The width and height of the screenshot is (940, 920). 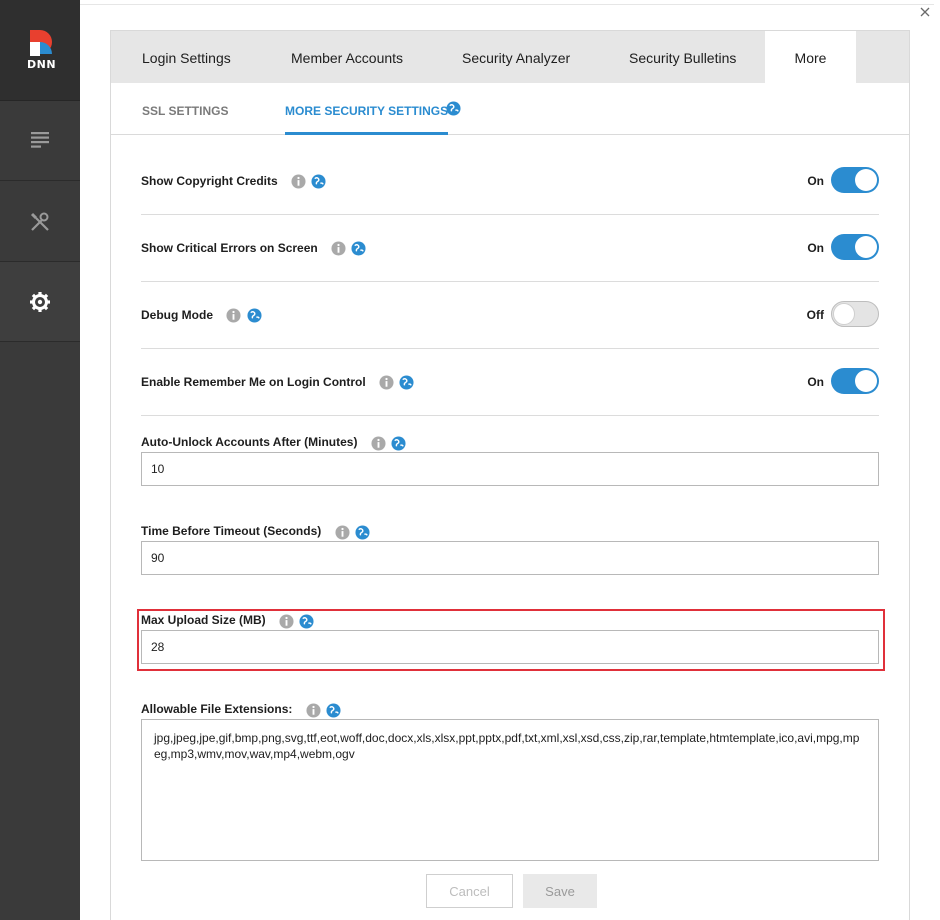 I want to click on setting-label: Show Copyright Credits, so click(x=234, y=182).